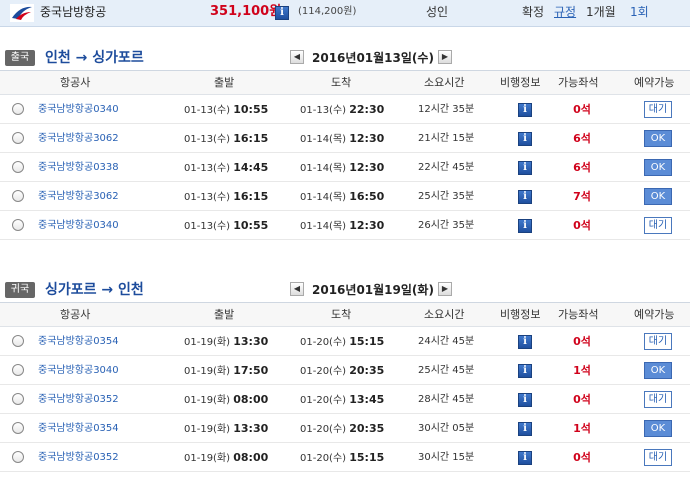  What do you see at coordinates (226, 428) in the screenshot?
I see `departure: 01-19(화) 13:30` at bounding box center [226, 428].